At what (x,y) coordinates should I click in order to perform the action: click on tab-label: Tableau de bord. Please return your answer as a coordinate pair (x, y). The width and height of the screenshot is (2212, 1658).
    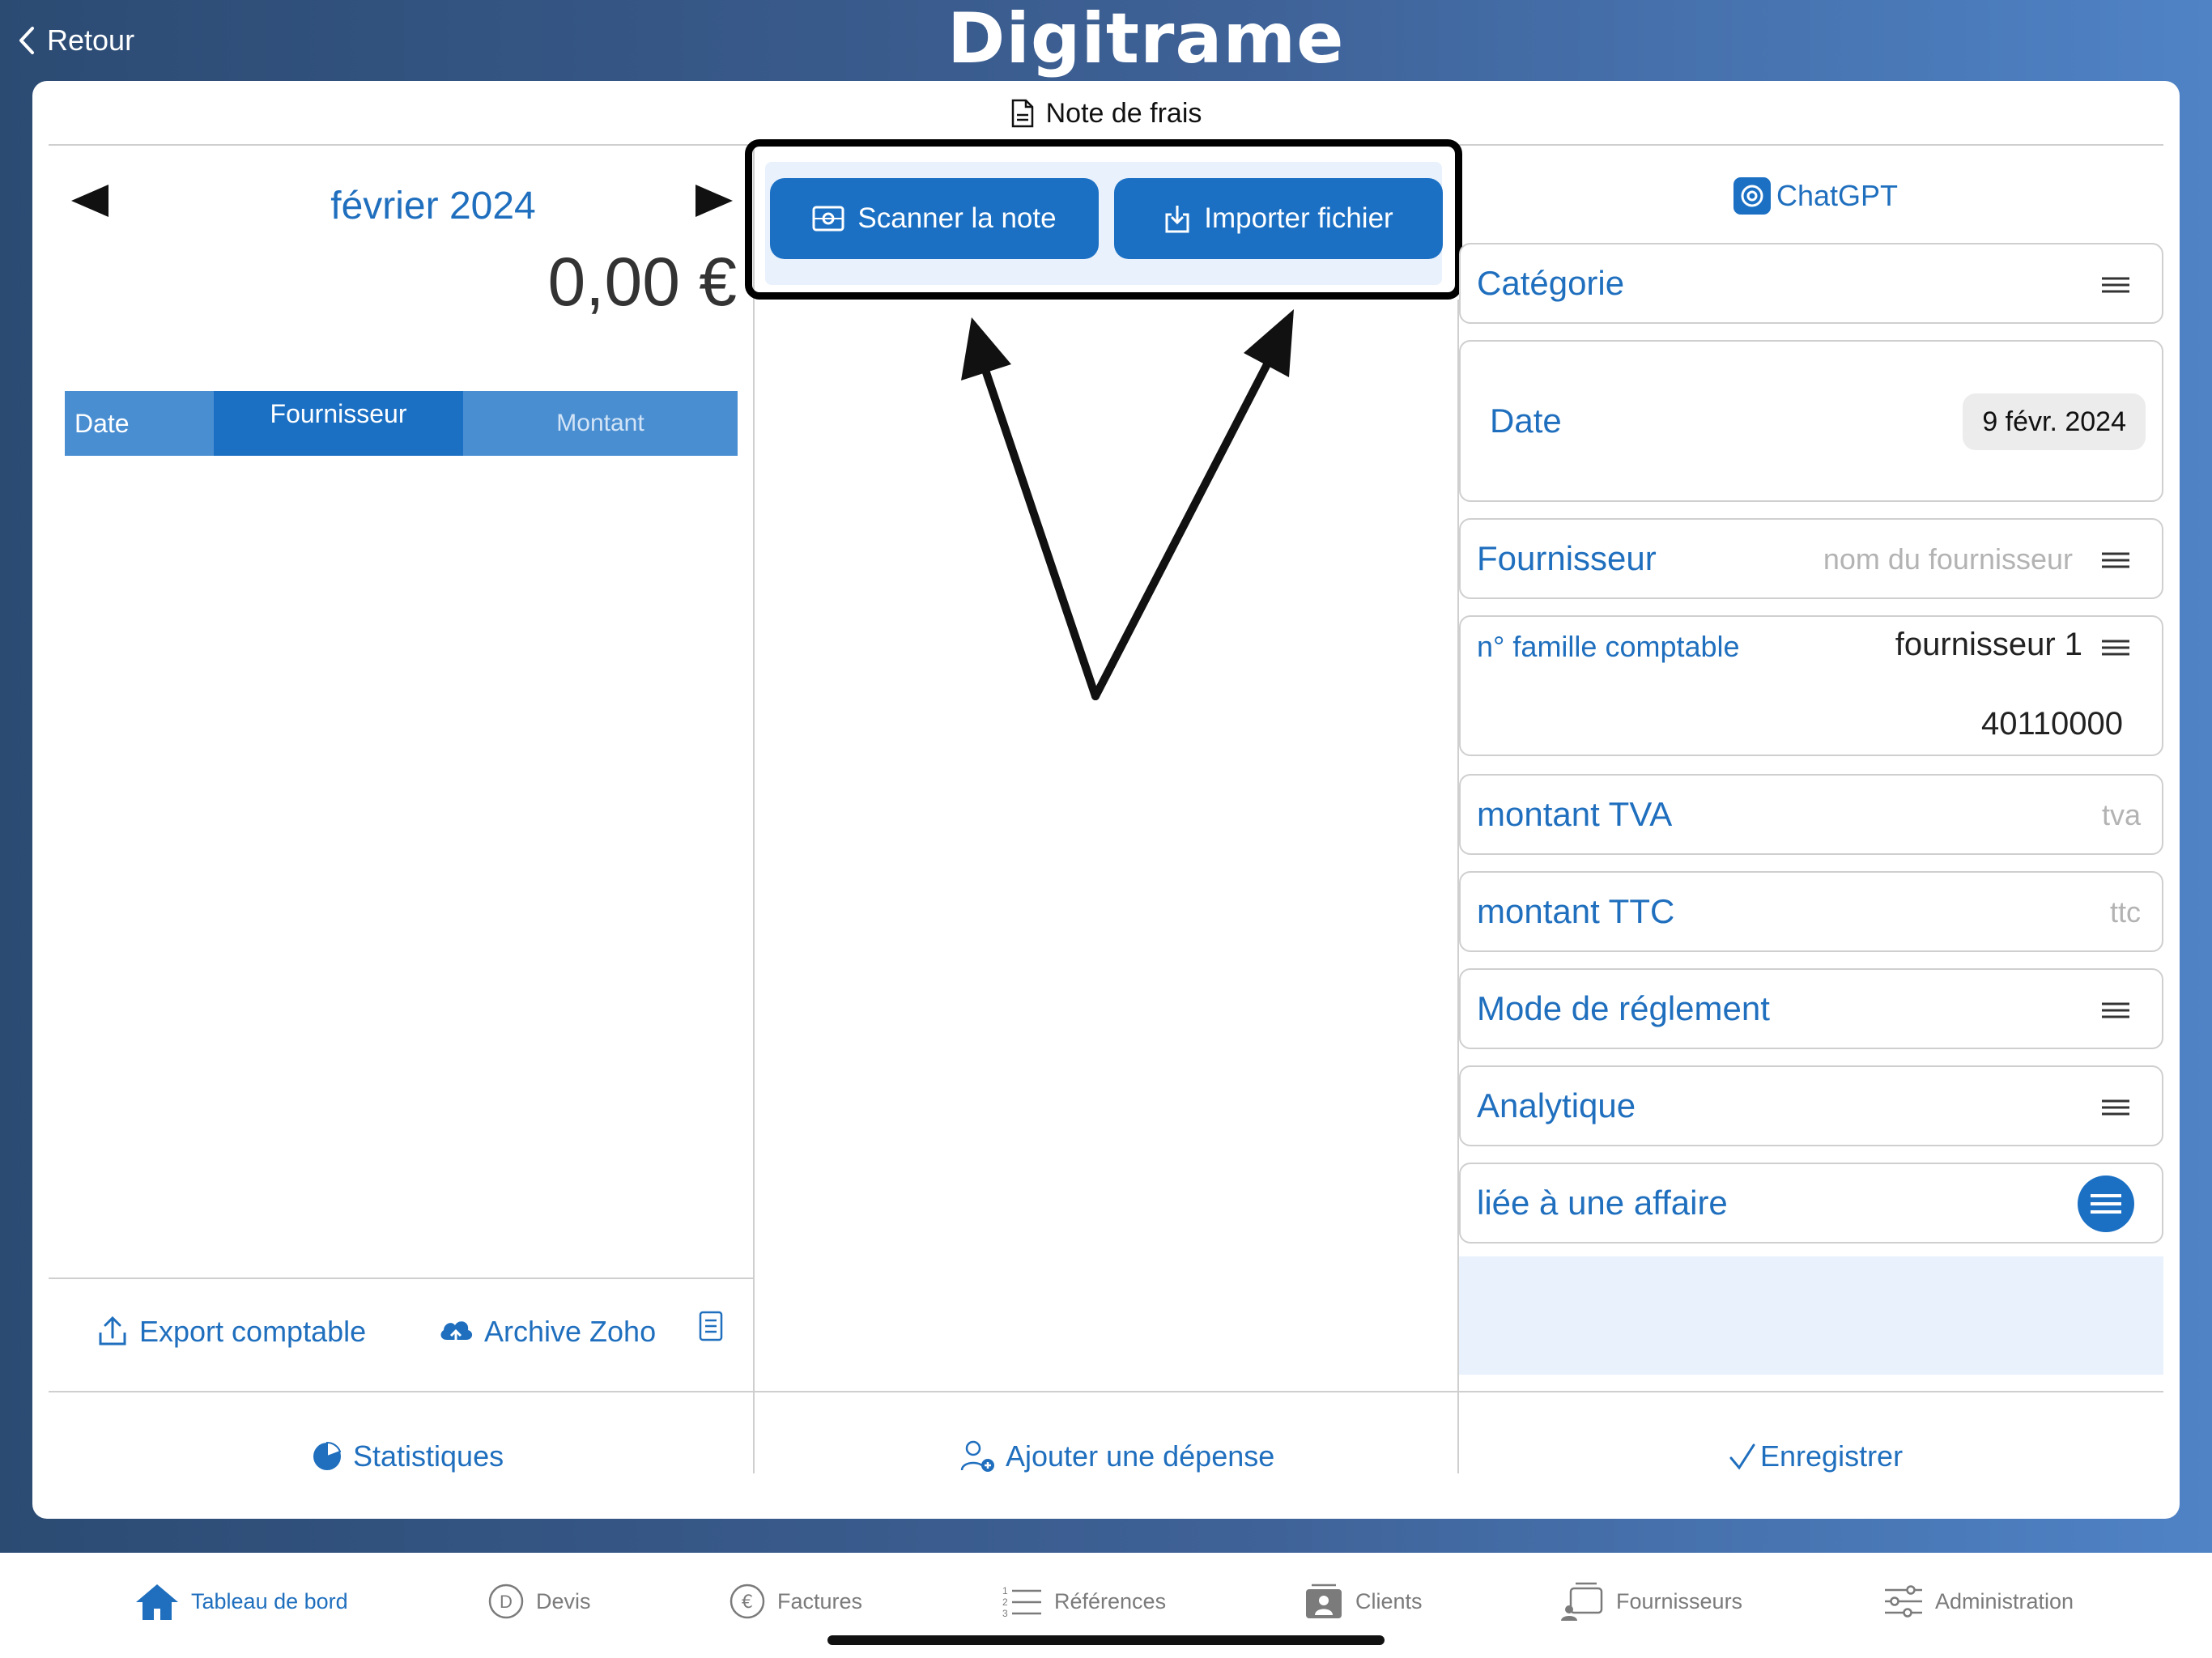
    Looking at the image, I should click on (270, 1600).